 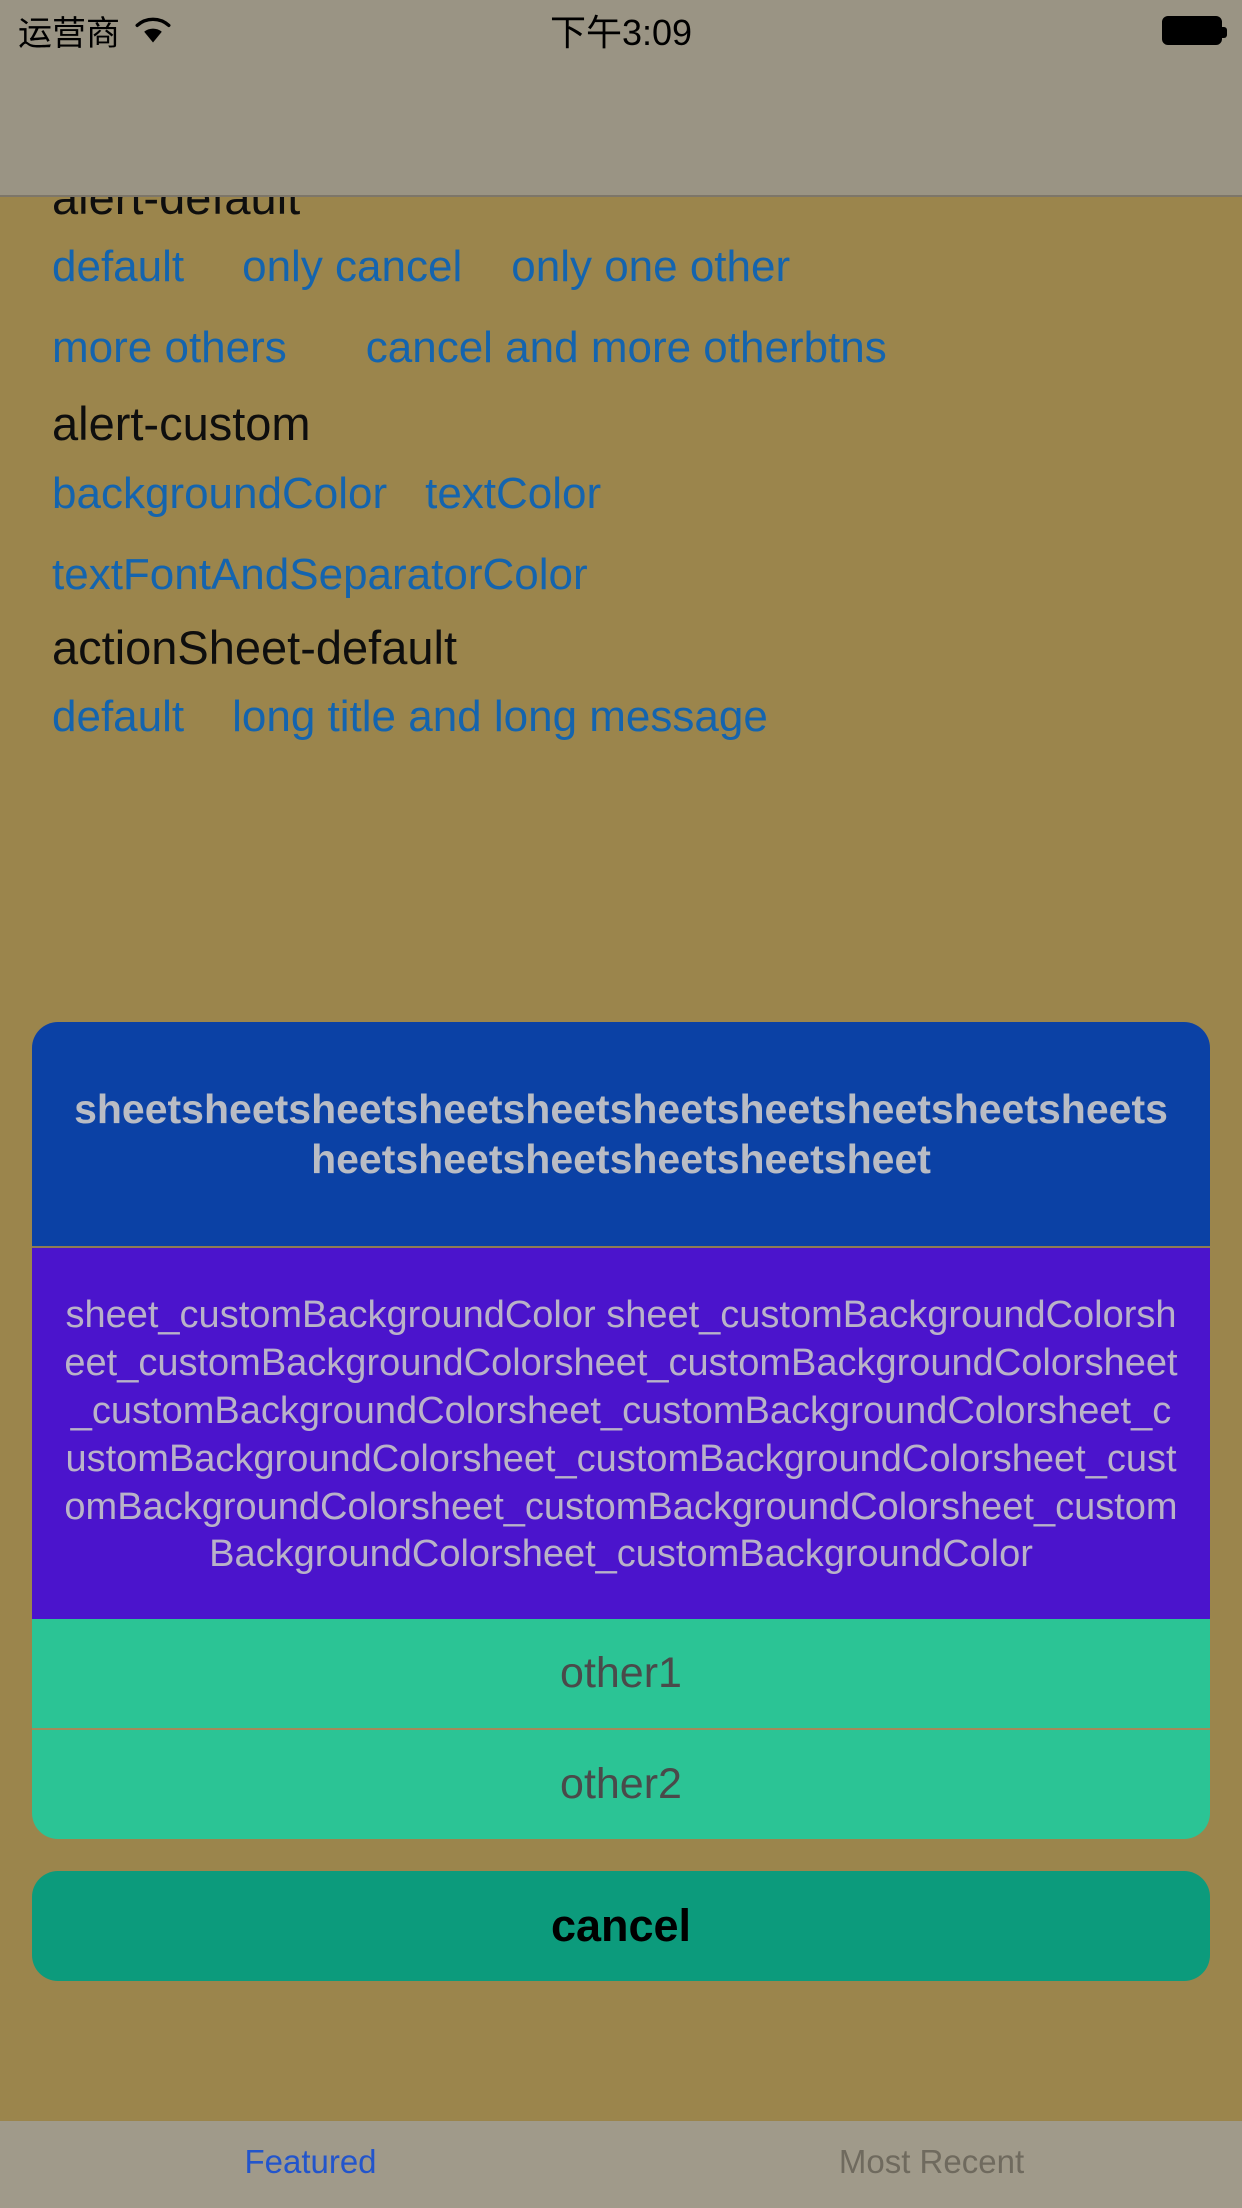 What do you see at coordinates (513, 494) in the screenshot?
I see `link-text-color: textColor` at bounding box center [513, 494].